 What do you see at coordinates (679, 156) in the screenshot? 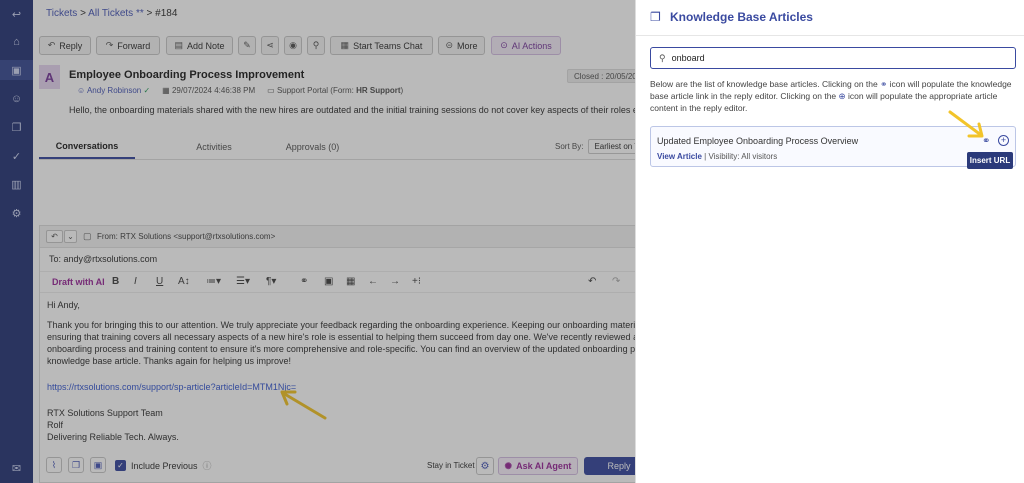
I see `view-article-link: View Article` at bounding box center [679, 156].